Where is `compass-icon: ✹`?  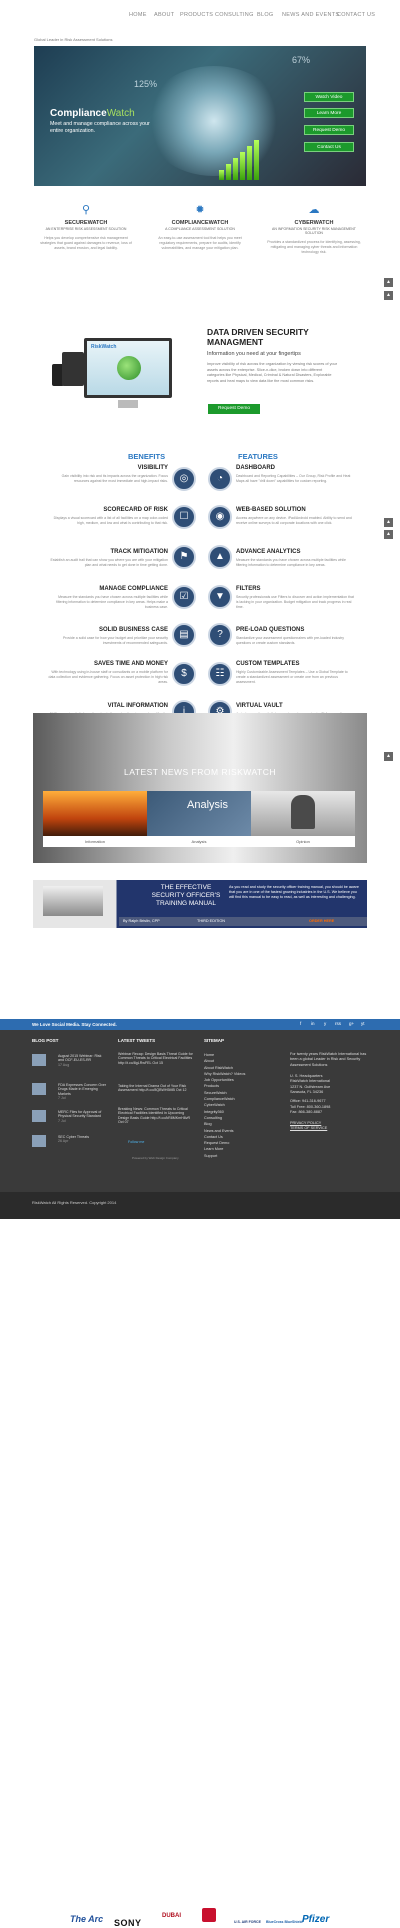 compass-icon: ✹ is located at coordinates (200, 210).